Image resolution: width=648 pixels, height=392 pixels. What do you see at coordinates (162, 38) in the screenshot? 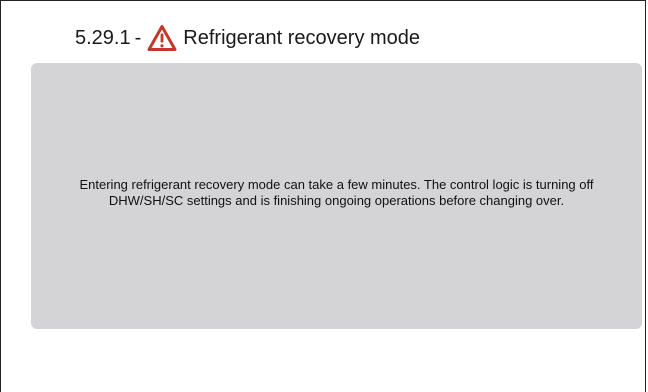
I see `warning-triangle-icon` at bounding box center [162, 38].